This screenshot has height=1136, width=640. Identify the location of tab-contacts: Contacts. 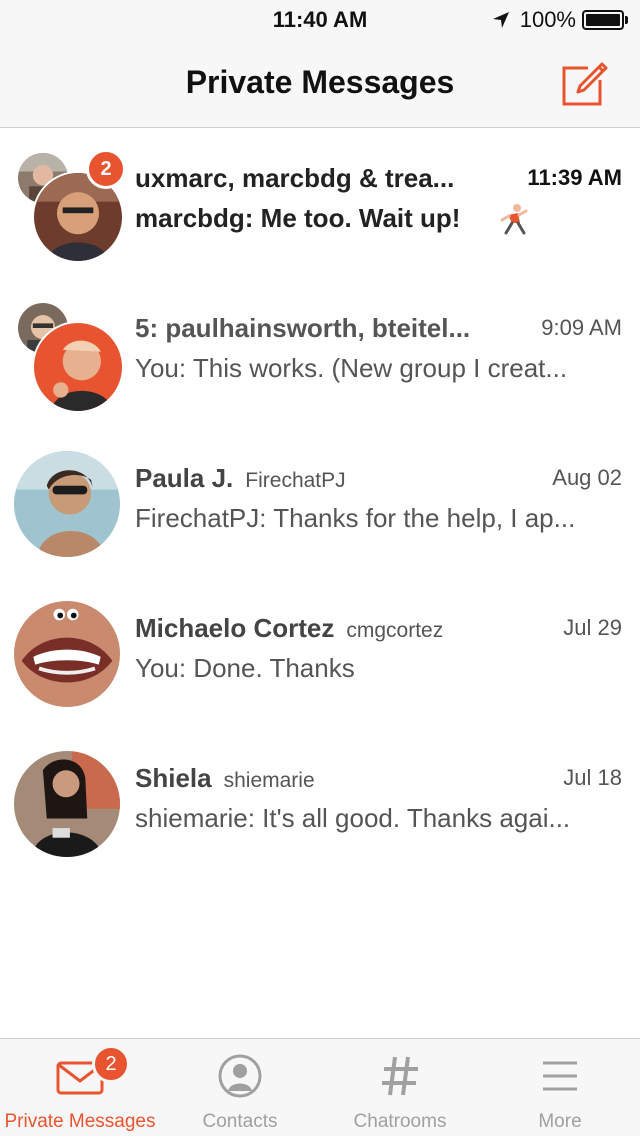
(240, 1087).